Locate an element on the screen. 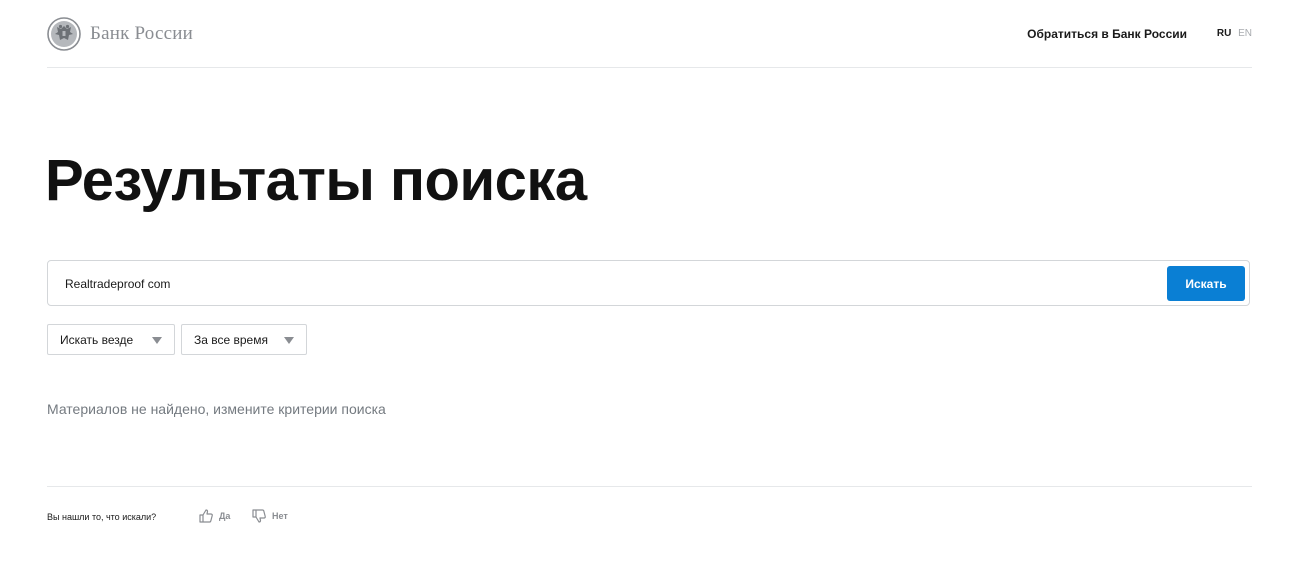 The height and width of the screenshot is (564, 1294). lang-ru: RU is located at coordinates (1224, 33).